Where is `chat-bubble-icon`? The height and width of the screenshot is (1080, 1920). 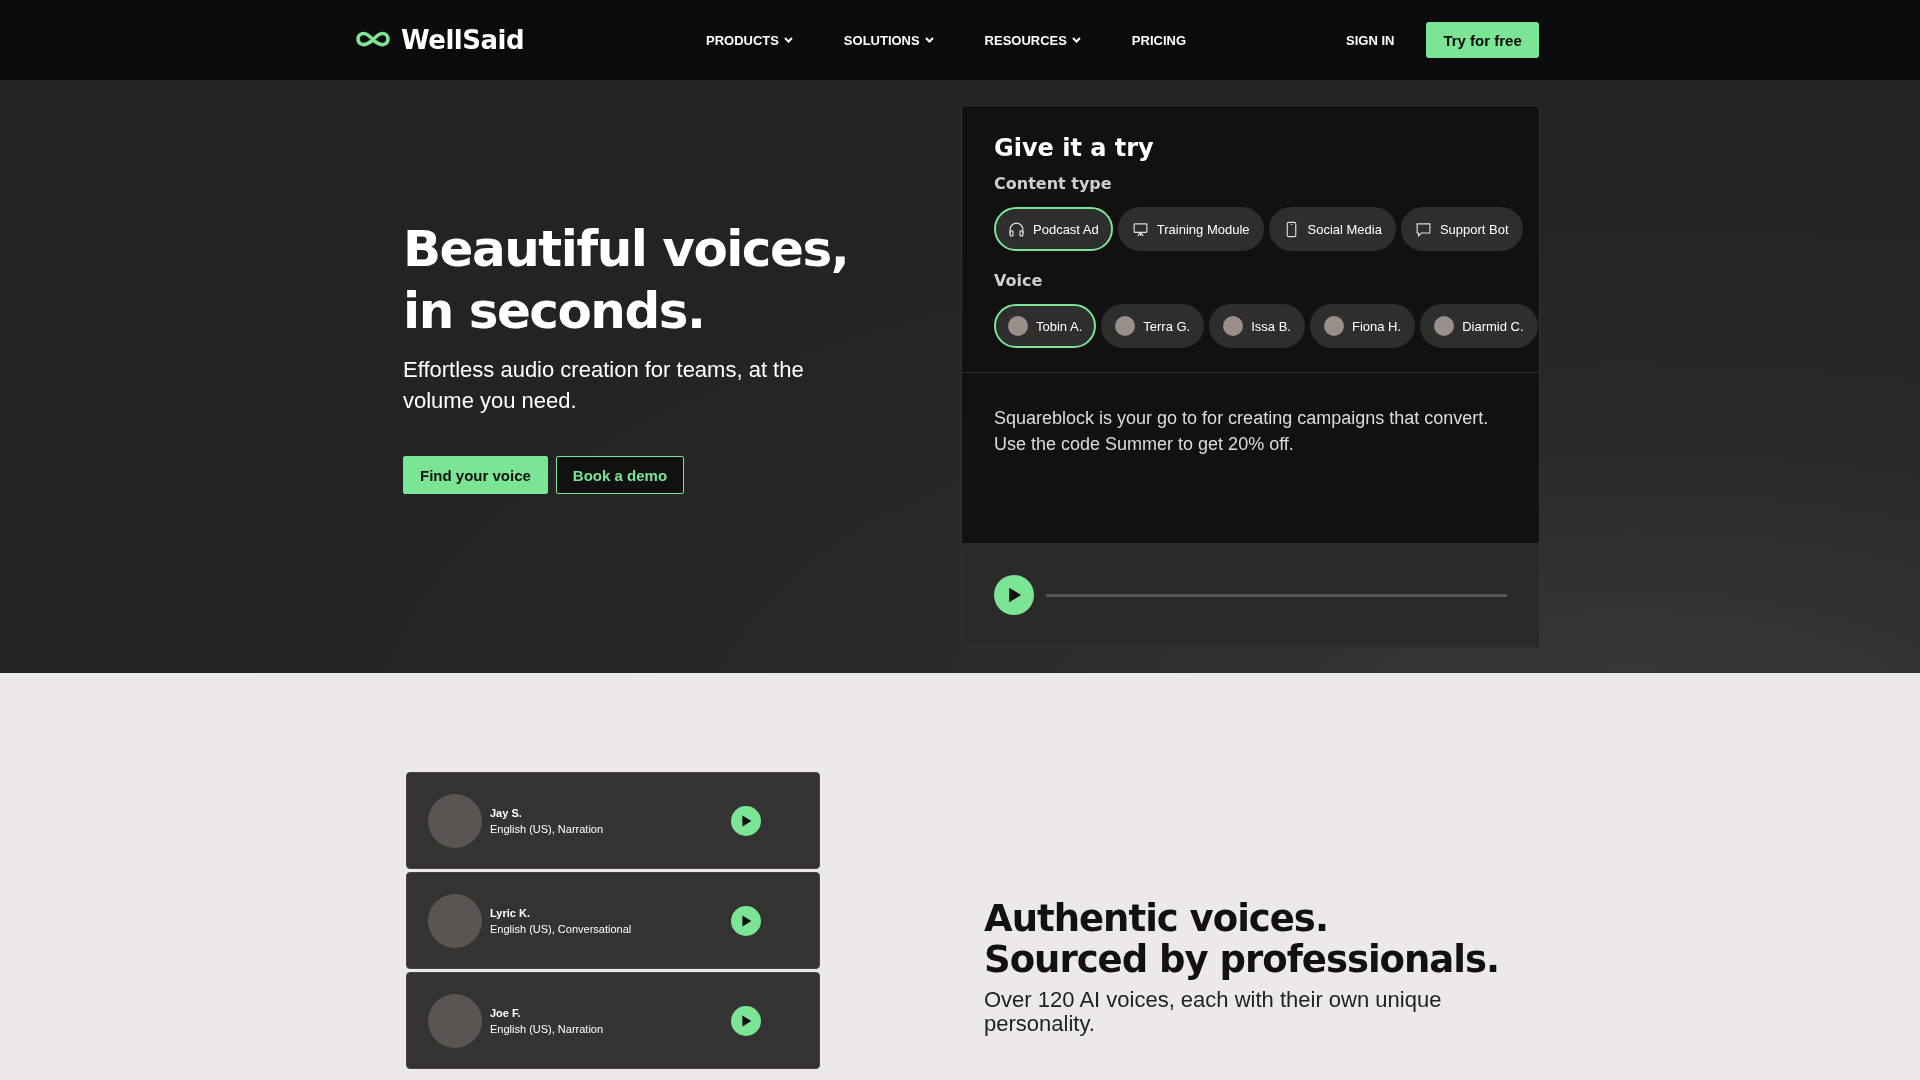 chat-bubble-icon is located at coordinates (1423, 229).